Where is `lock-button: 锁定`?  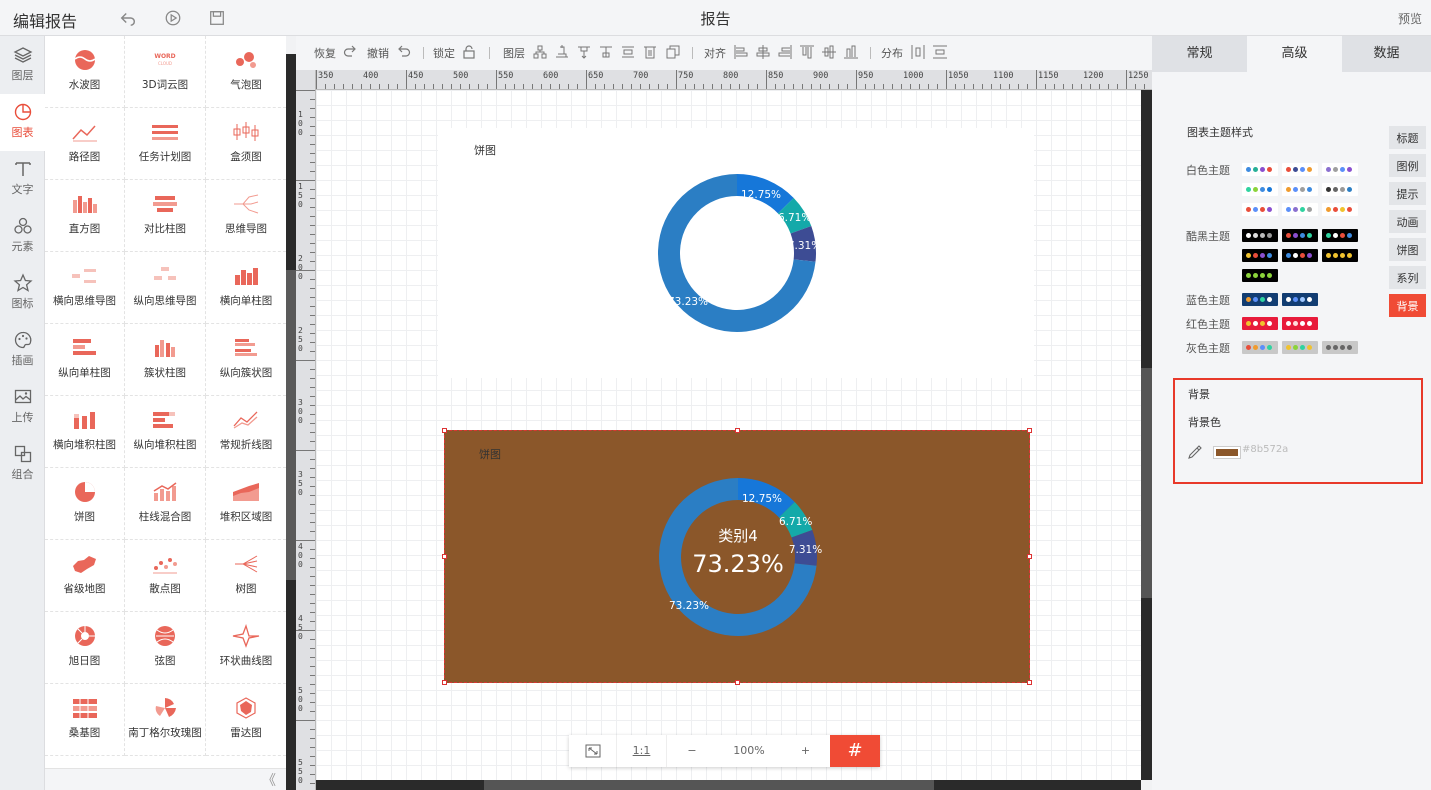
lock-button: 锁定 is located at coordinates (444, 53).